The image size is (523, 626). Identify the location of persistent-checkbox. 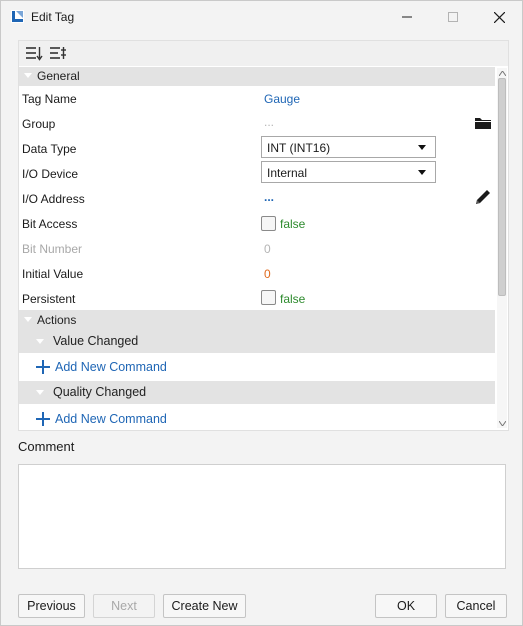
(268, 297).